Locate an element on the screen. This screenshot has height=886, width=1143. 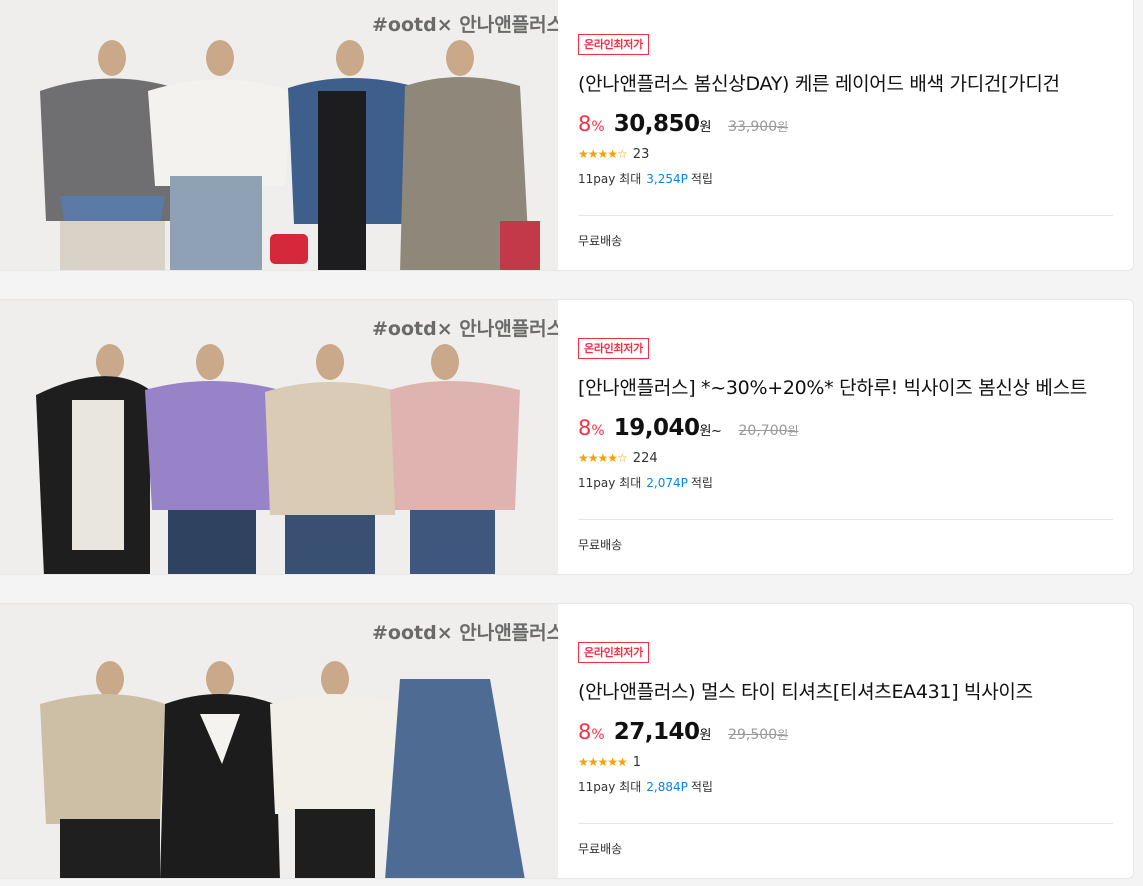
original-price: 20,700원 is located at coordinates (768, 431).